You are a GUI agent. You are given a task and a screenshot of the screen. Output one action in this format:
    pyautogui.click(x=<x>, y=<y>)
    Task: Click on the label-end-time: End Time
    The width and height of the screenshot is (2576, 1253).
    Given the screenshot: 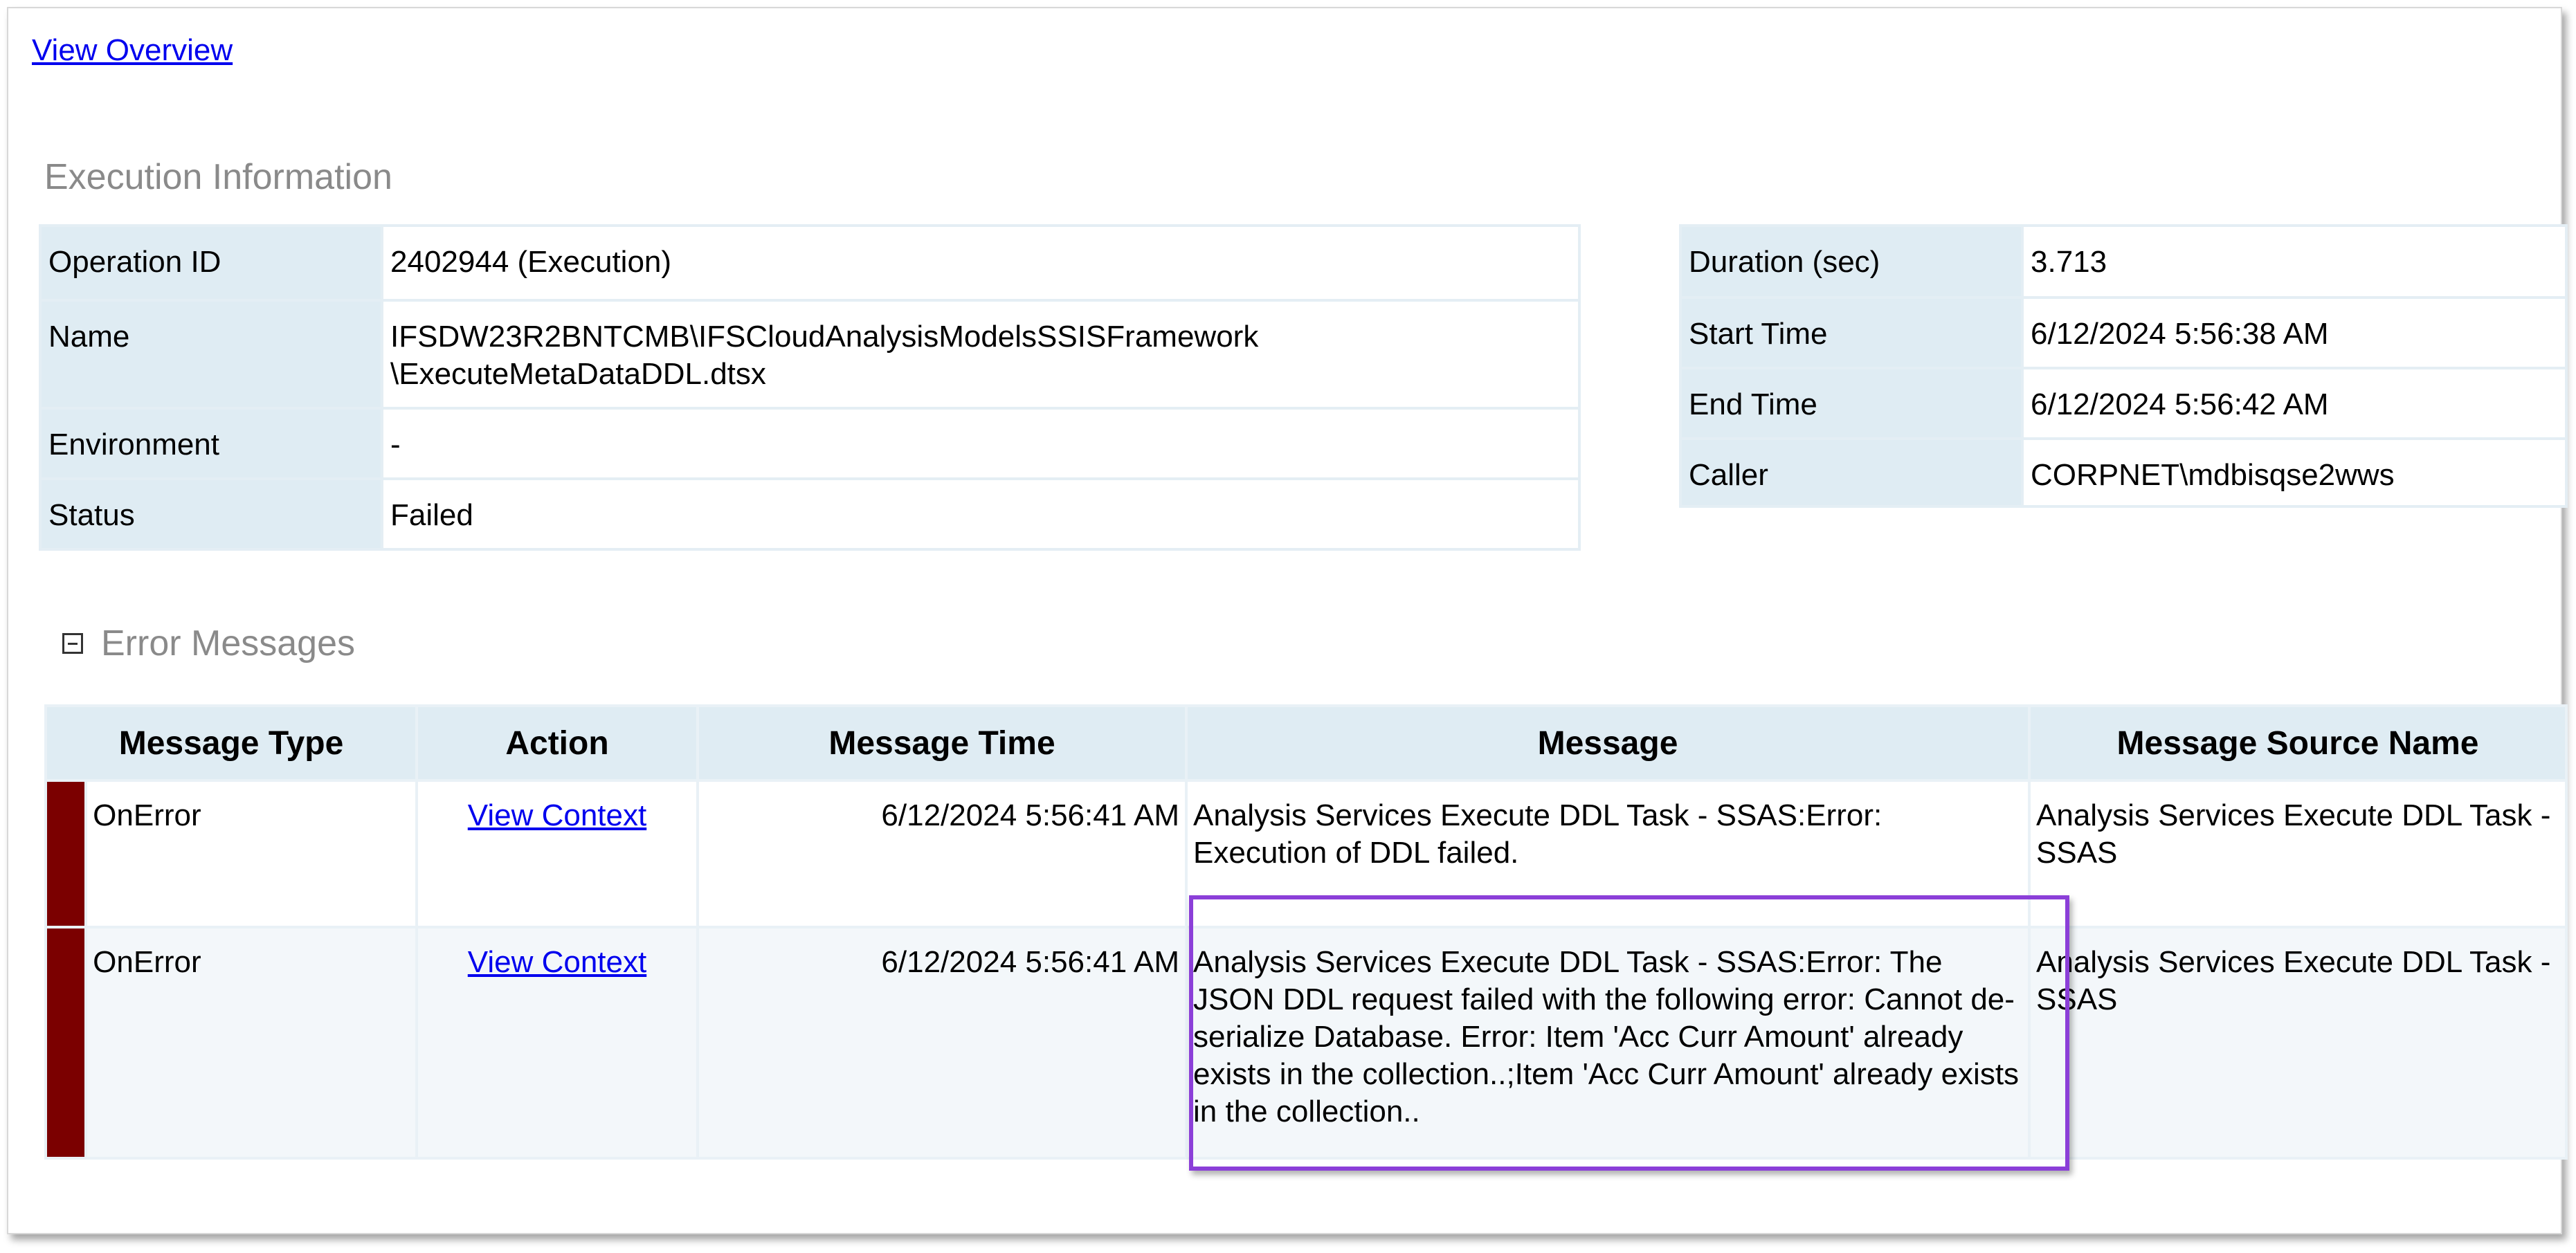 What is the action you would take?
    pyautogui.click(x=1851, y=403)
    